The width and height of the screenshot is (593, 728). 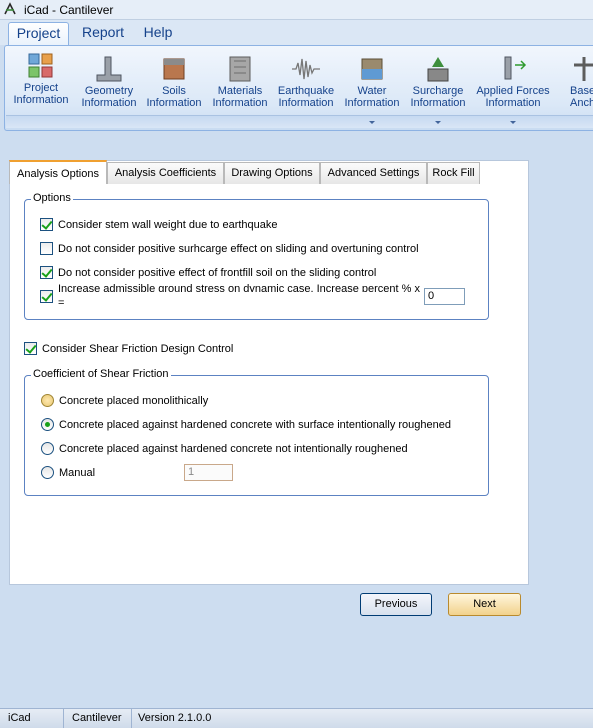 I want to click on increase-ground-stress-checkbox, so click(x=46, y=296).